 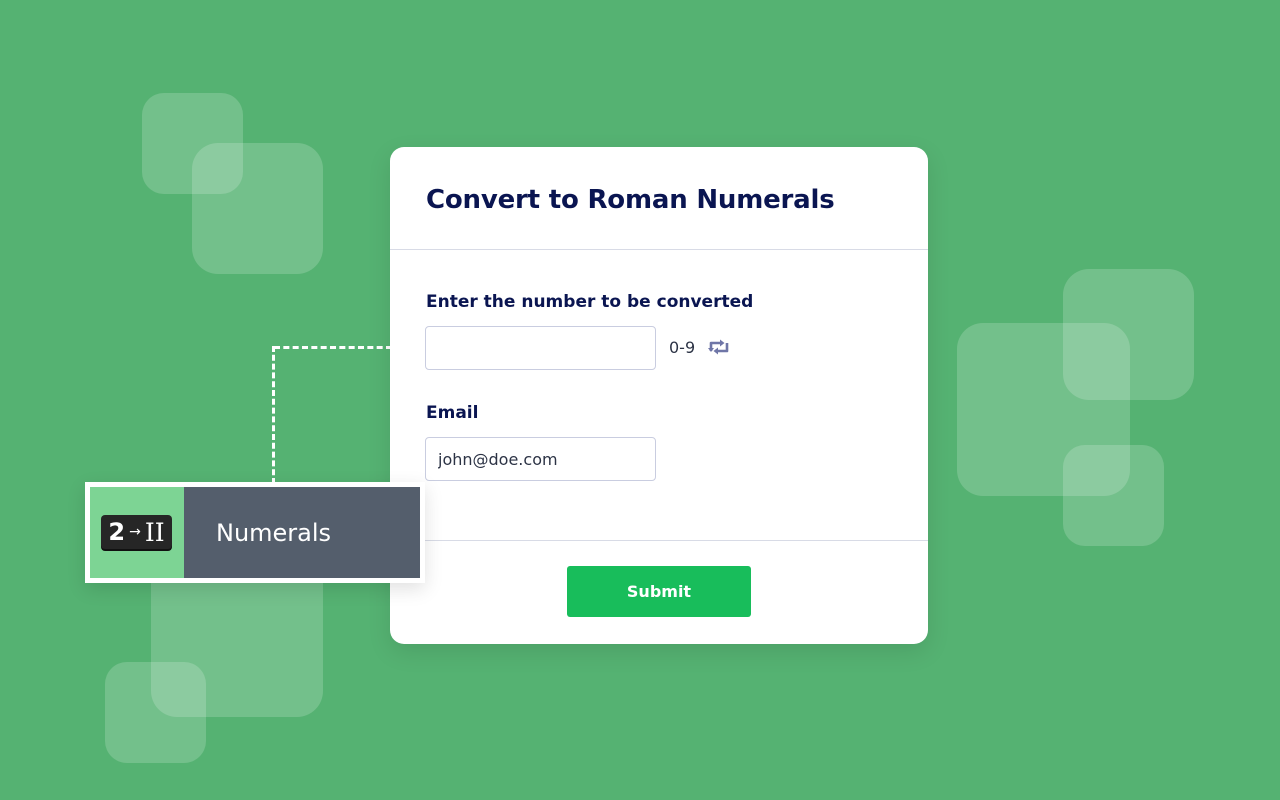 What do you see at coordinates (659, 591) in the screenshot?
I see `submit-button: Submit` at bounding box center [659, 591].